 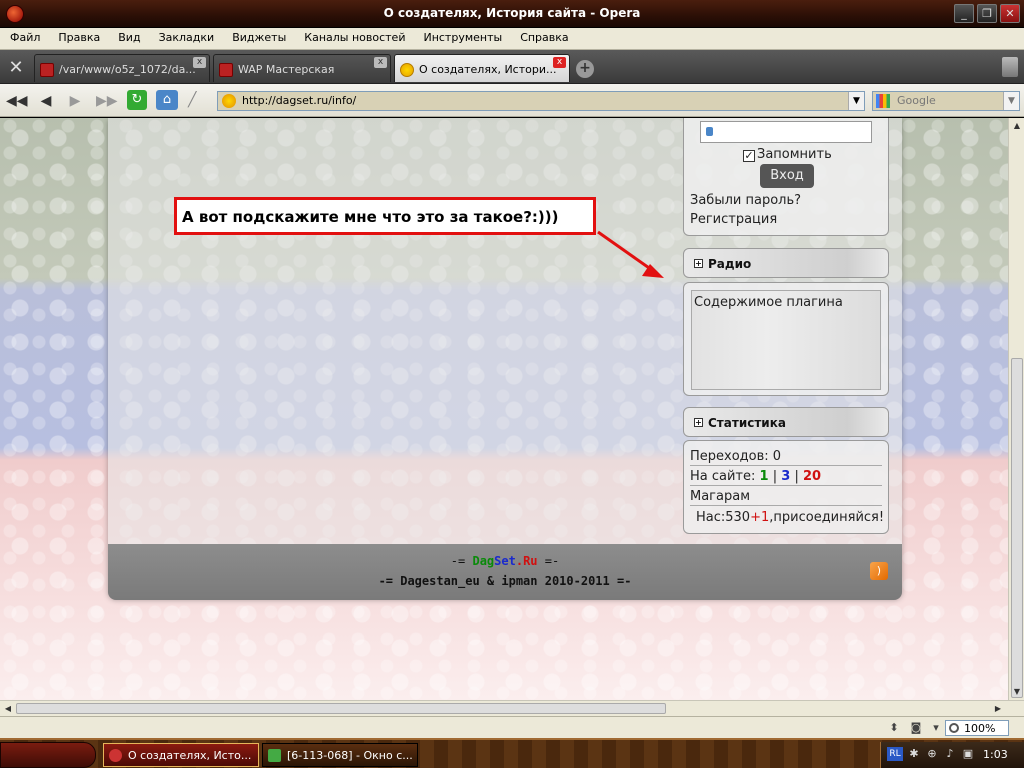 I want to click on checkmark-icon: ✓, so click(x=749, y=156).